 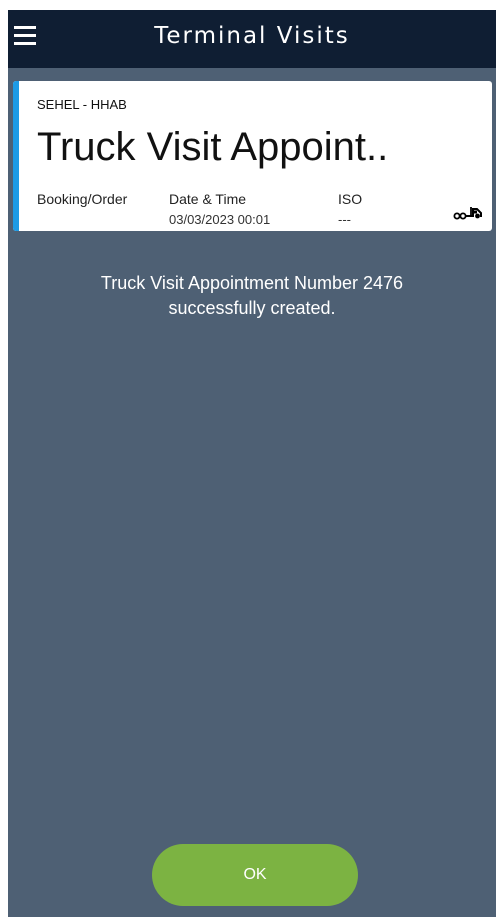 I want to click on success-message-line-2: successfully created., so click(x=252, y=308).